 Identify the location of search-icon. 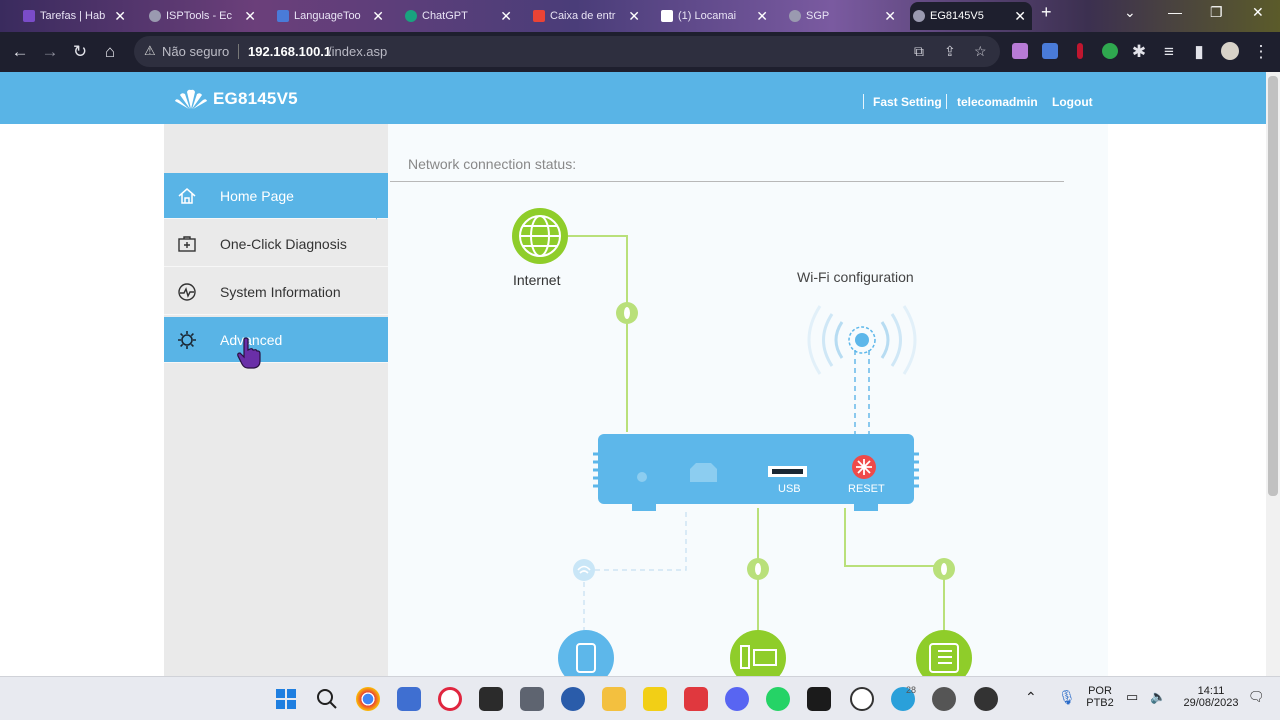
(327, 699).